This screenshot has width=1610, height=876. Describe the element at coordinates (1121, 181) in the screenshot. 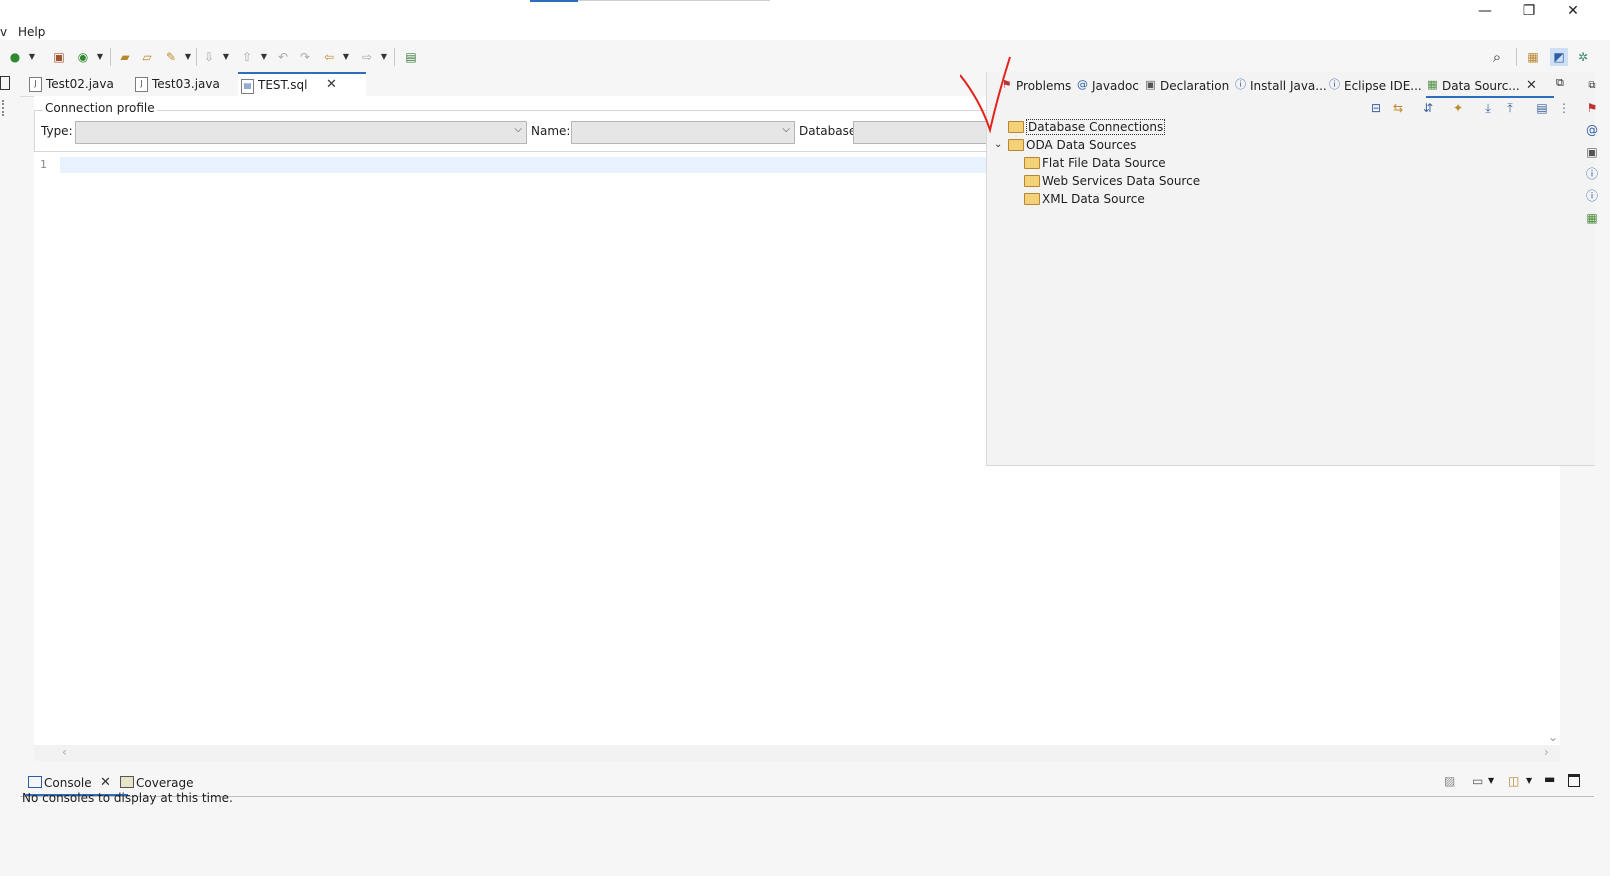

I see `tree-label: Web Services Data Source` at that location.